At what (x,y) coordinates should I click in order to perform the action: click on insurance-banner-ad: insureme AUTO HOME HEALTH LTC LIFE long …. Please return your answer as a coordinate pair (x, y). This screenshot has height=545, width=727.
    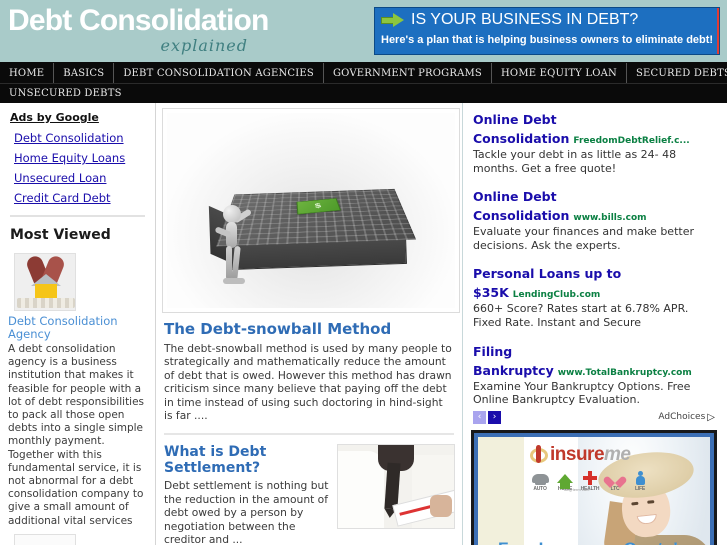
    Looking at the image, I should click on (594, 487).